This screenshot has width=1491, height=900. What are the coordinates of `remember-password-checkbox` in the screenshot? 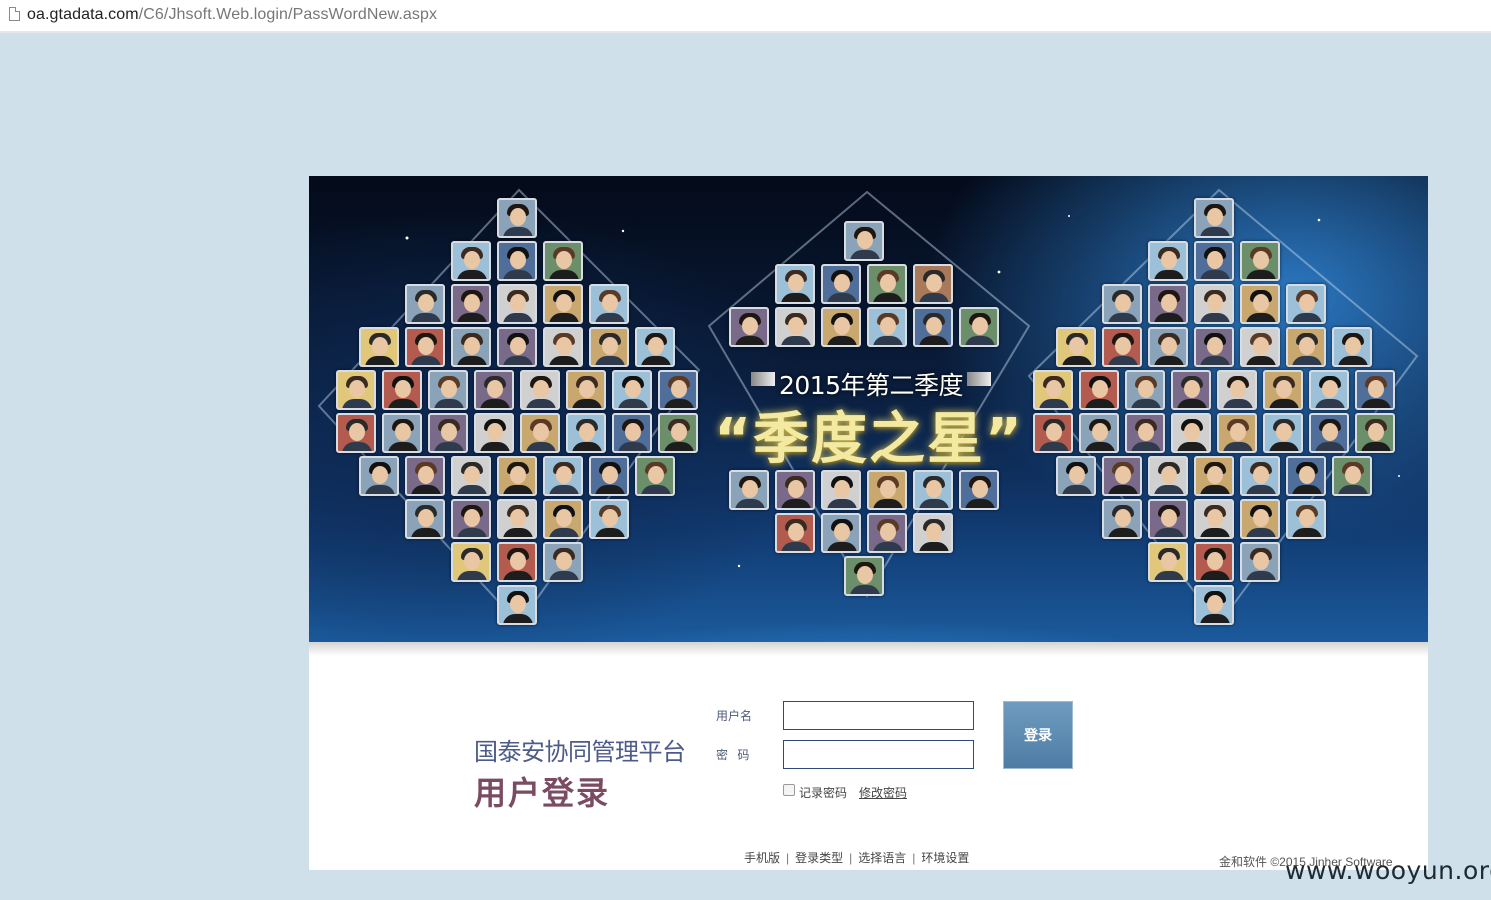 It's located at (789, 790).